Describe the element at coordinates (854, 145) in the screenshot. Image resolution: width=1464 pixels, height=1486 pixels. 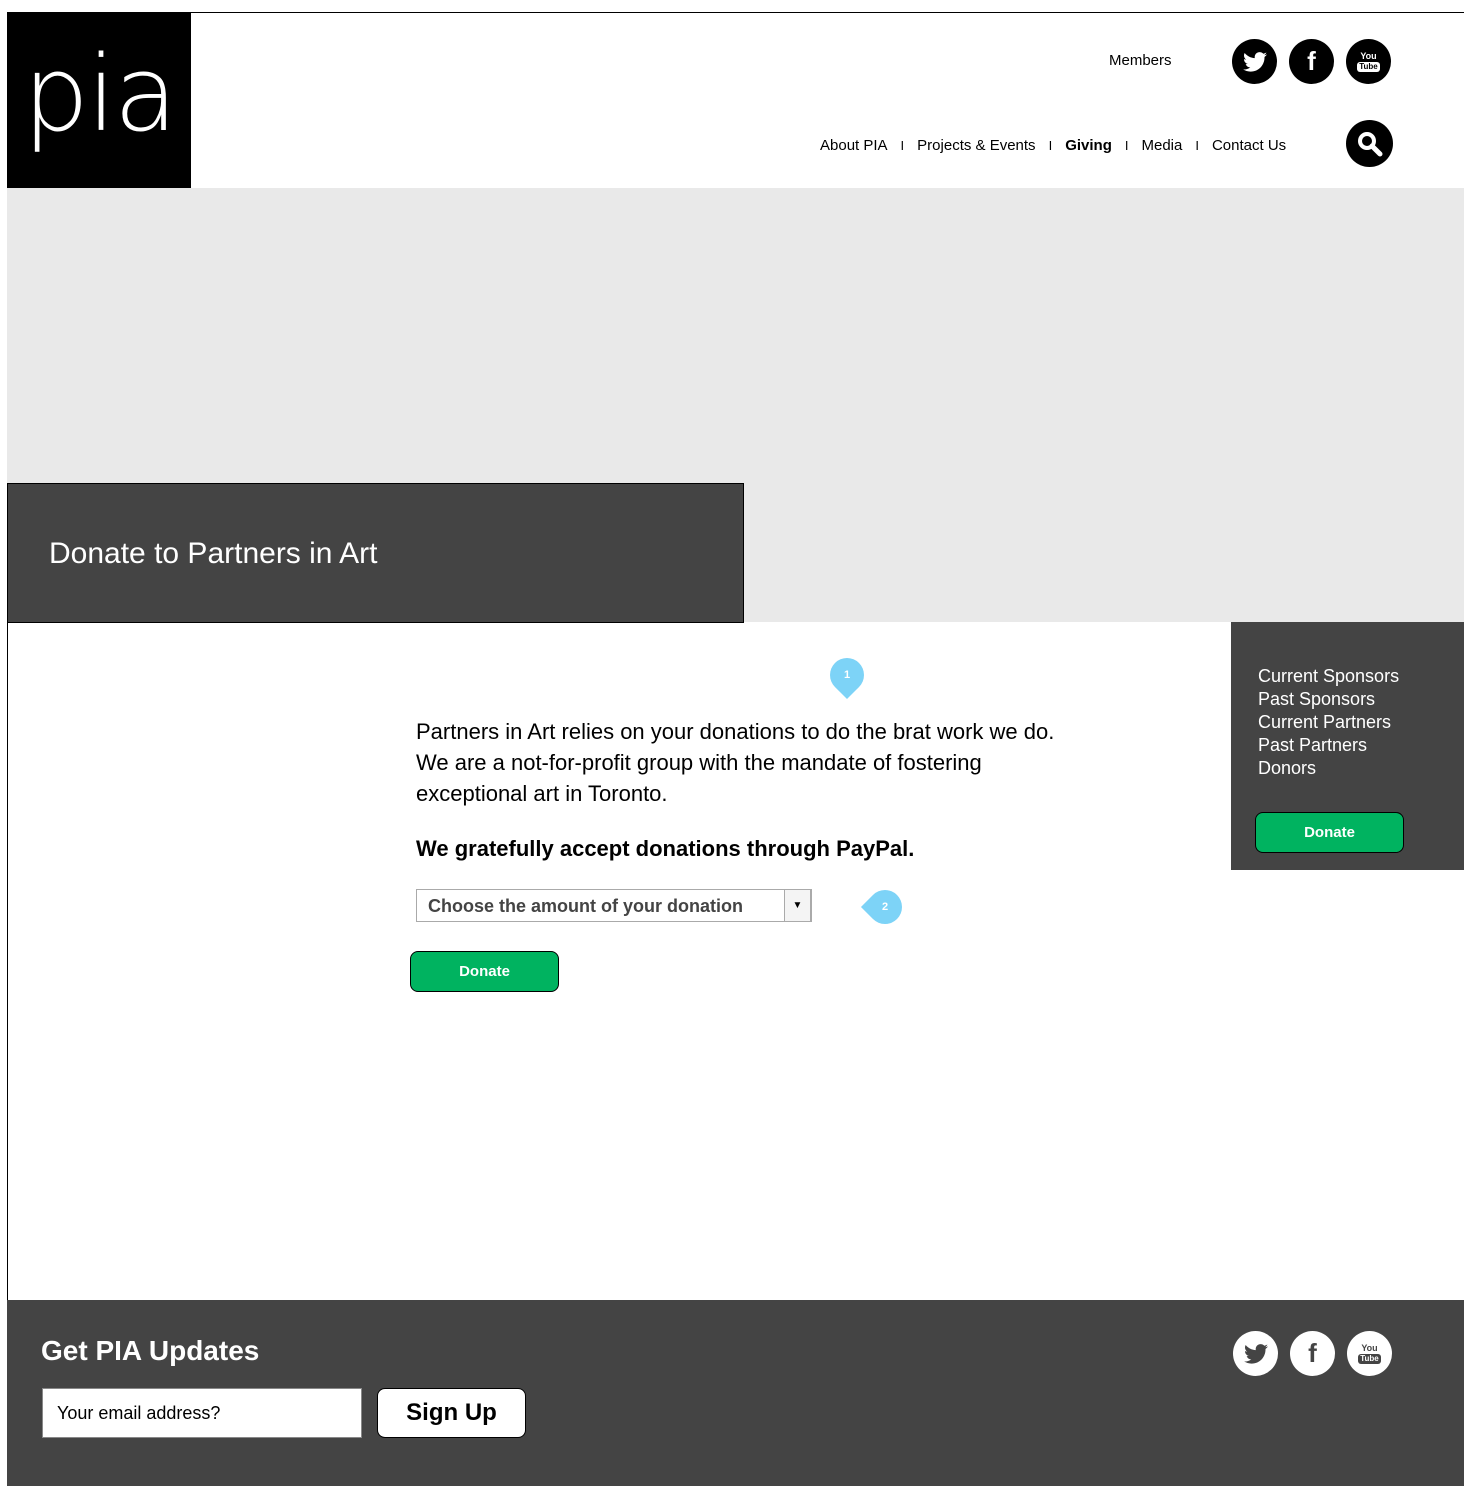
I see `nav-about-pia: About PIA` at that location.